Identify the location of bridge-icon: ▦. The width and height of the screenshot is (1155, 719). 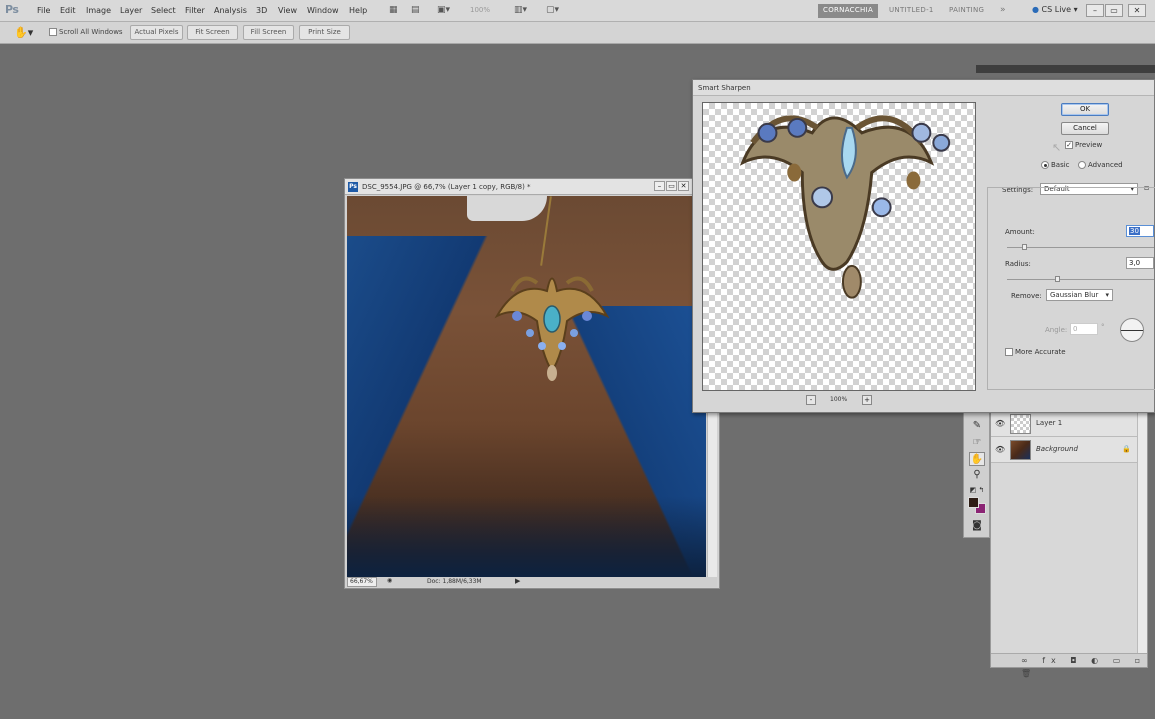
(393, 11).